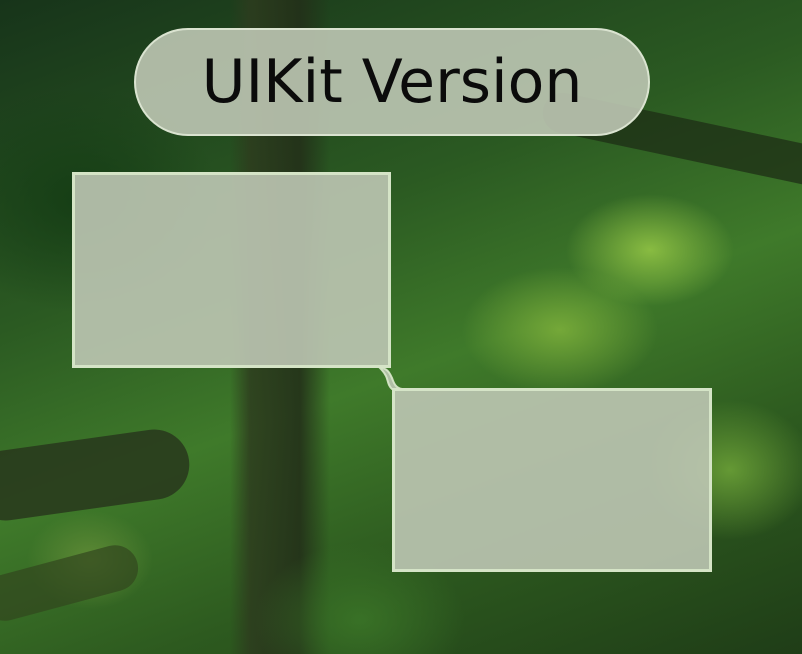 This screenshot has height=654, width=802. Describe the element at coordinates (231, 270) in the screenshot. I see `glass-card-top` at that location.